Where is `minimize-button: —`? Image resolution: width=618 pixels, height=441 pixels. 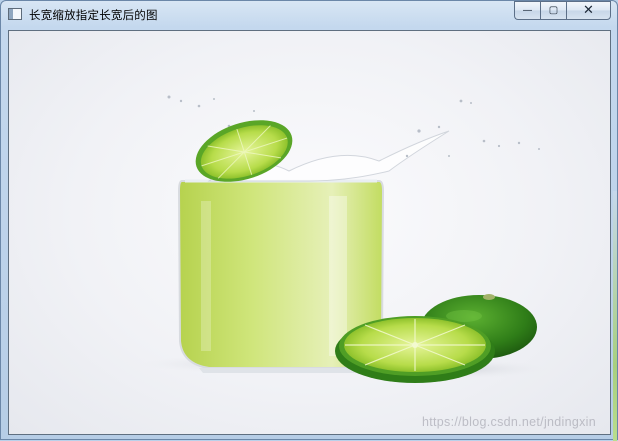
minimize-button: — is located at coordinates (527, 10).